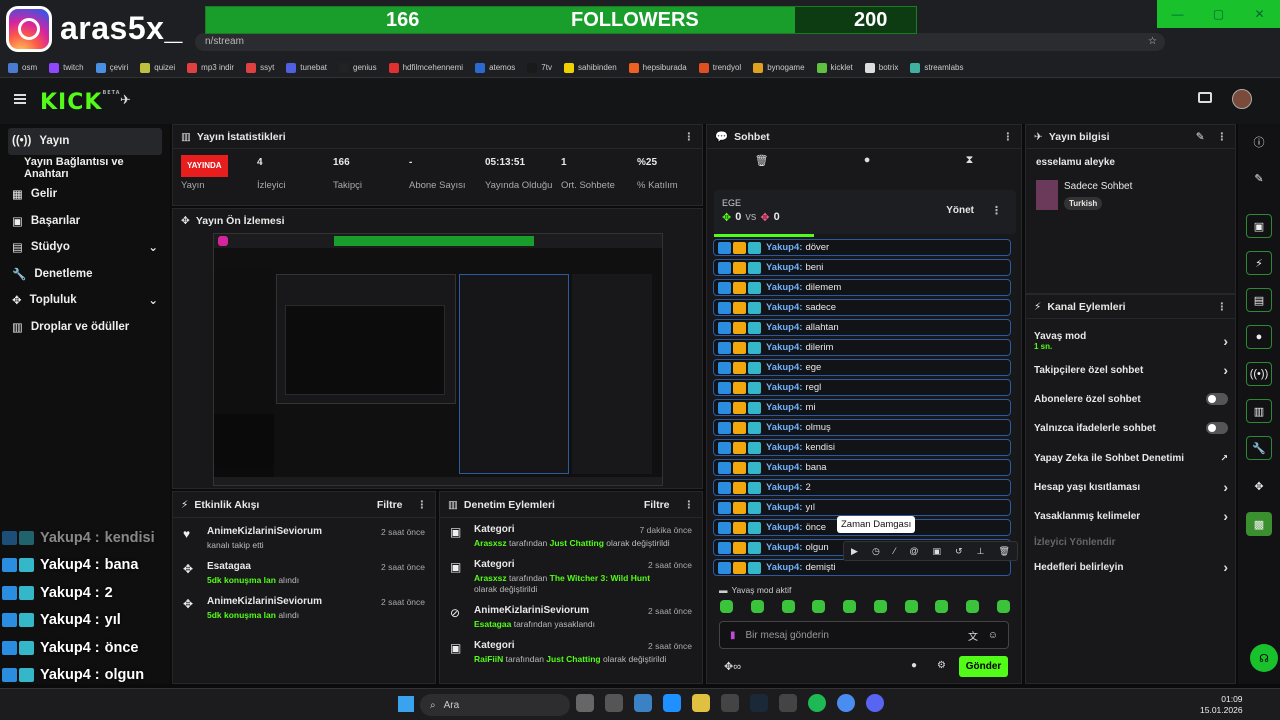 The height and width of the screenshot is (720, 1280). What do you see at coordinates (1259, 524) in the screenshot?
I see `game-icon: ▩` at bounding box center [1259, 524].